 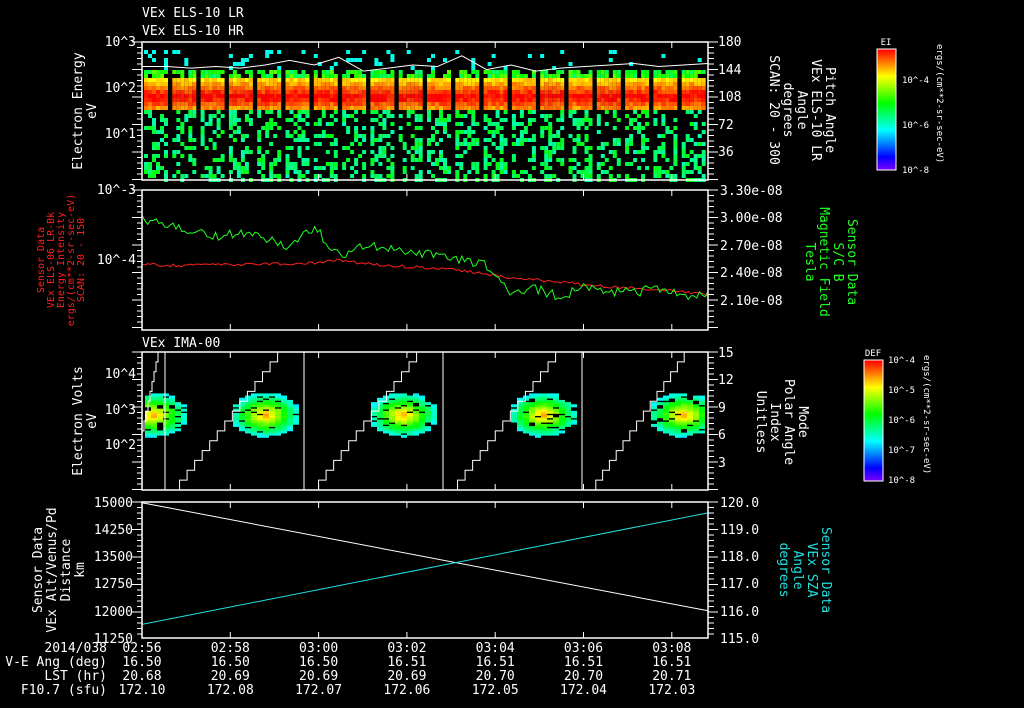 I want to click on svg-text: VEx Alt/Venus/Pd, so click(x=52, y=569).